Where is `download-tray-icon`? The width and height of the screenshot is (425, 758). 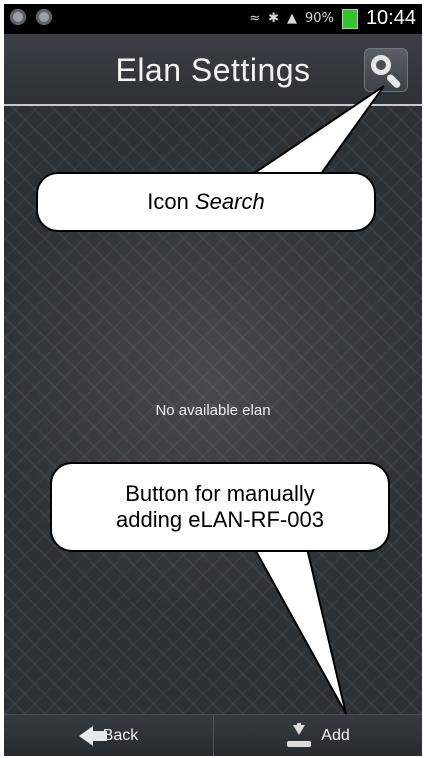
download-tray-icon is located at coordinates (299, 735).